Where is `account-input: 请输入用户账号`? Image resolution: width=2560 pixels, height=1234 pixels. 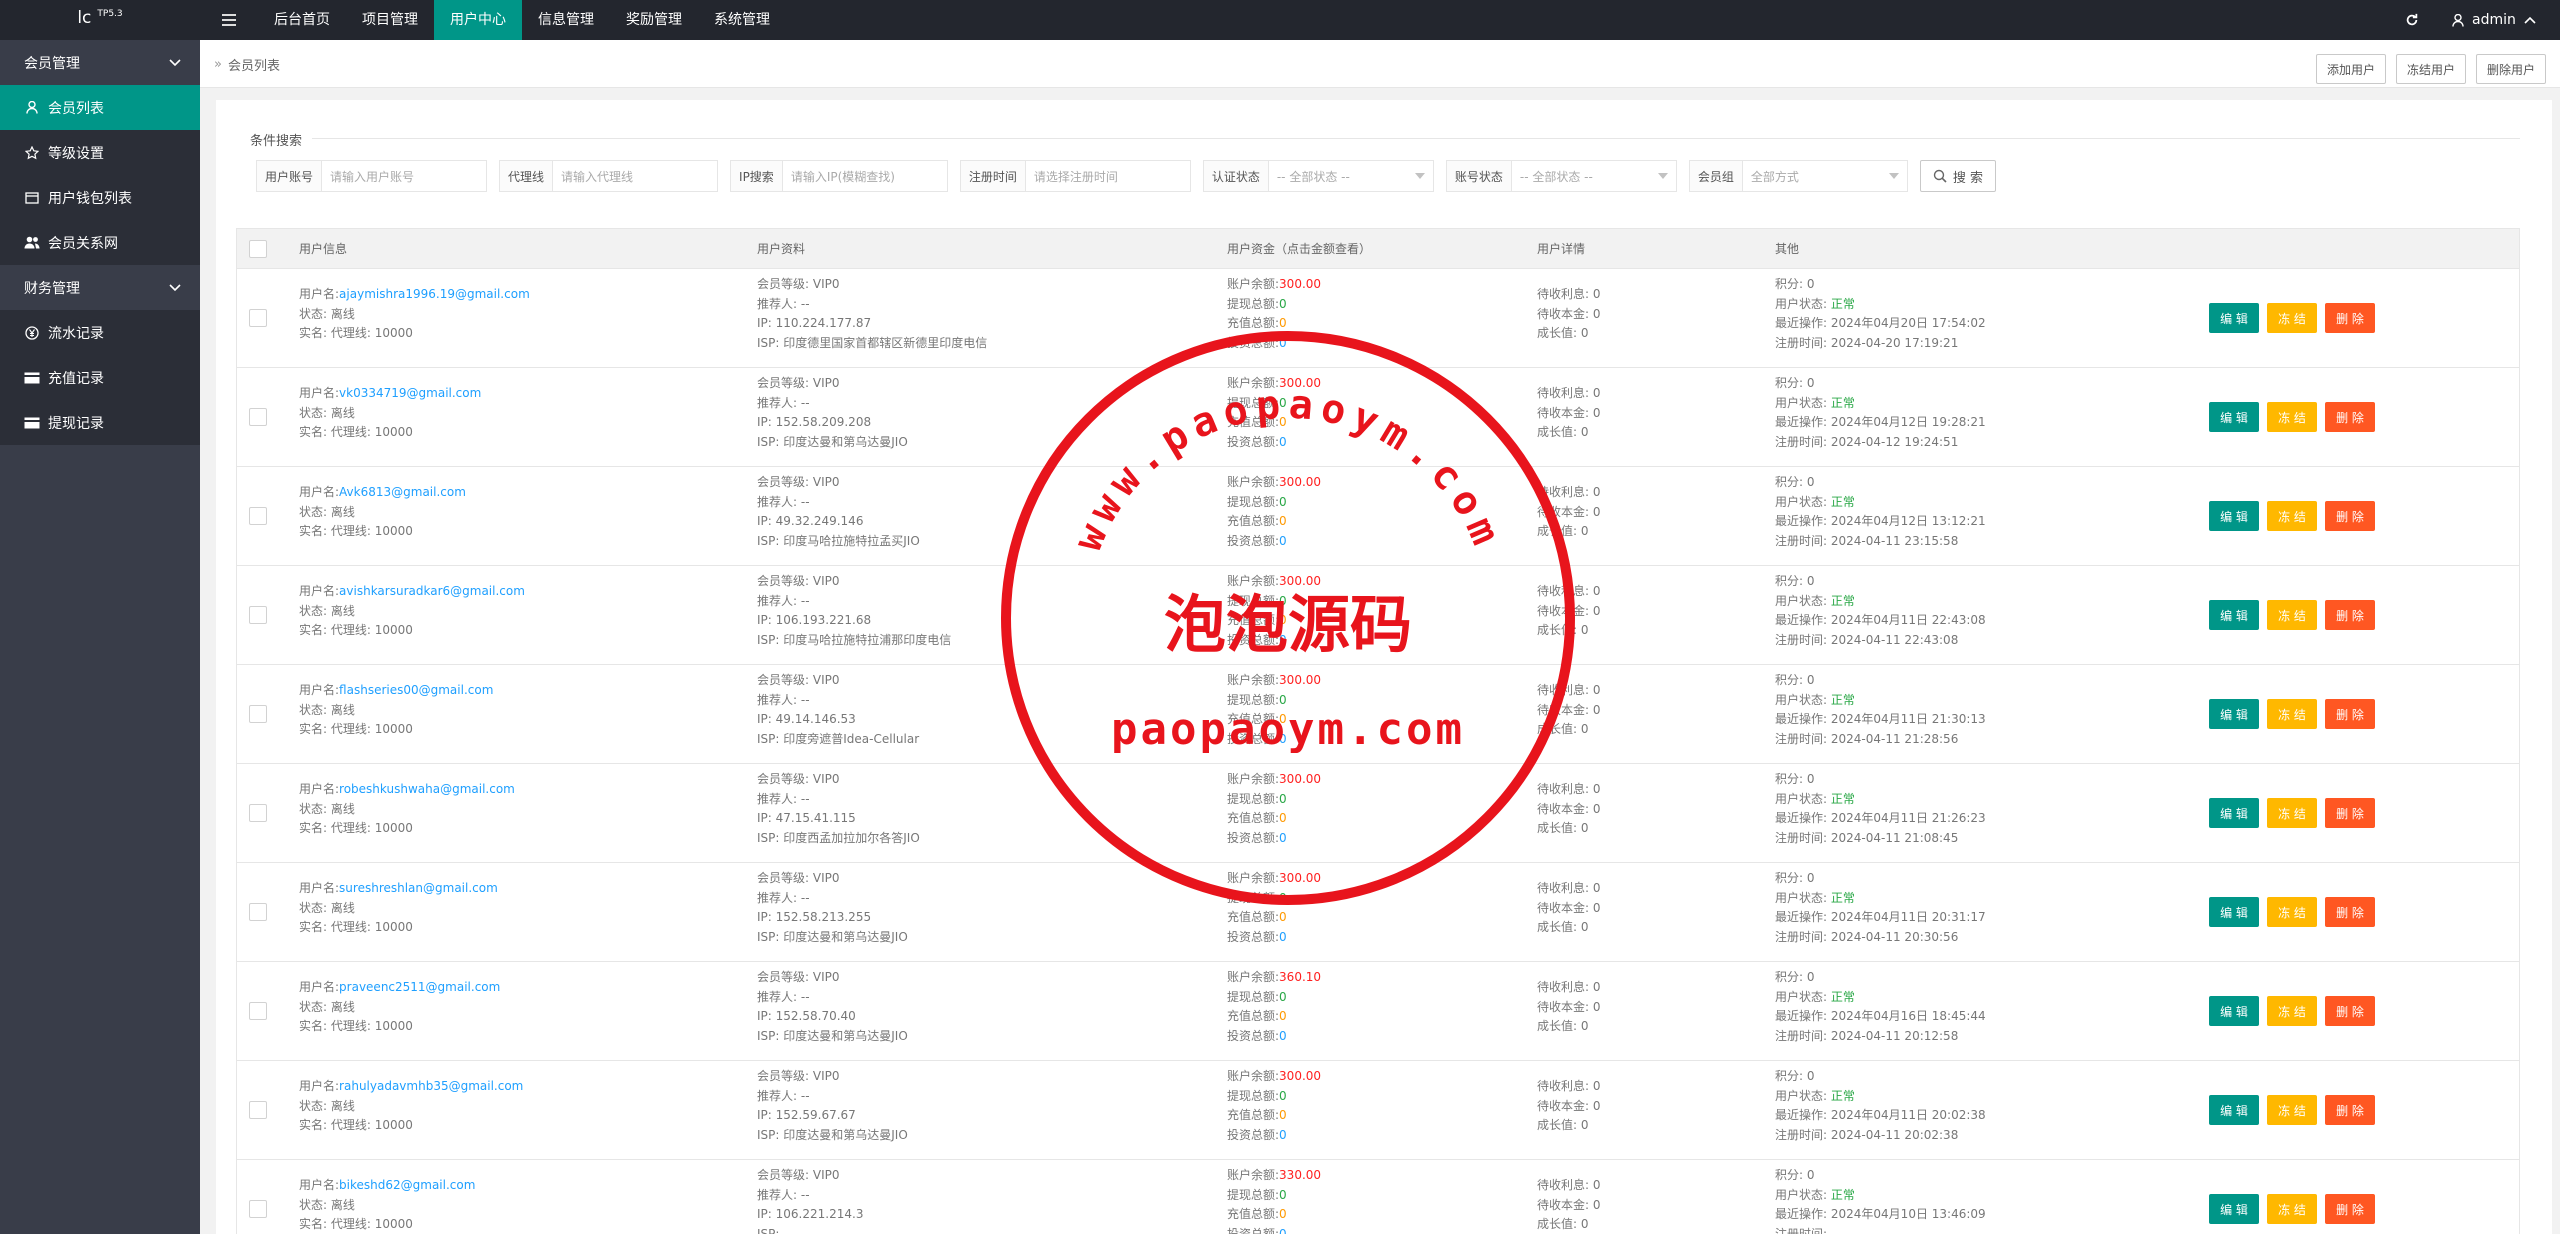
account-input: 请输入用户账号 is located at coordinates (404, 176).